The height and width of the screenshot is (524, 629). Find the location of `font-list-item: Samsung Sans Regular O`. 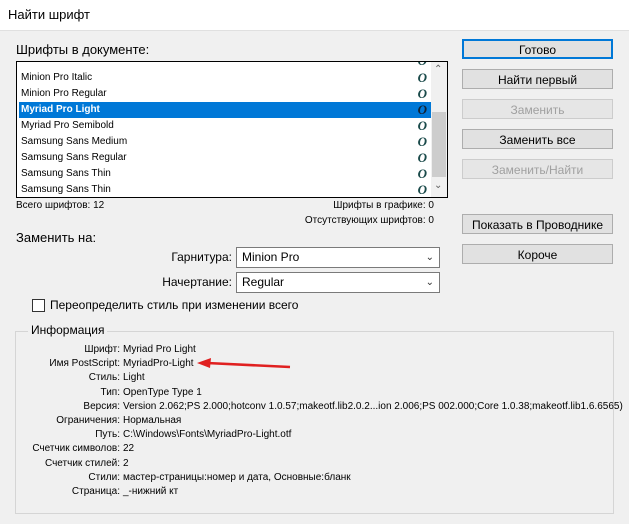

font-list-item: Samsung Sans Regular O is located at coordinates (225, 158).